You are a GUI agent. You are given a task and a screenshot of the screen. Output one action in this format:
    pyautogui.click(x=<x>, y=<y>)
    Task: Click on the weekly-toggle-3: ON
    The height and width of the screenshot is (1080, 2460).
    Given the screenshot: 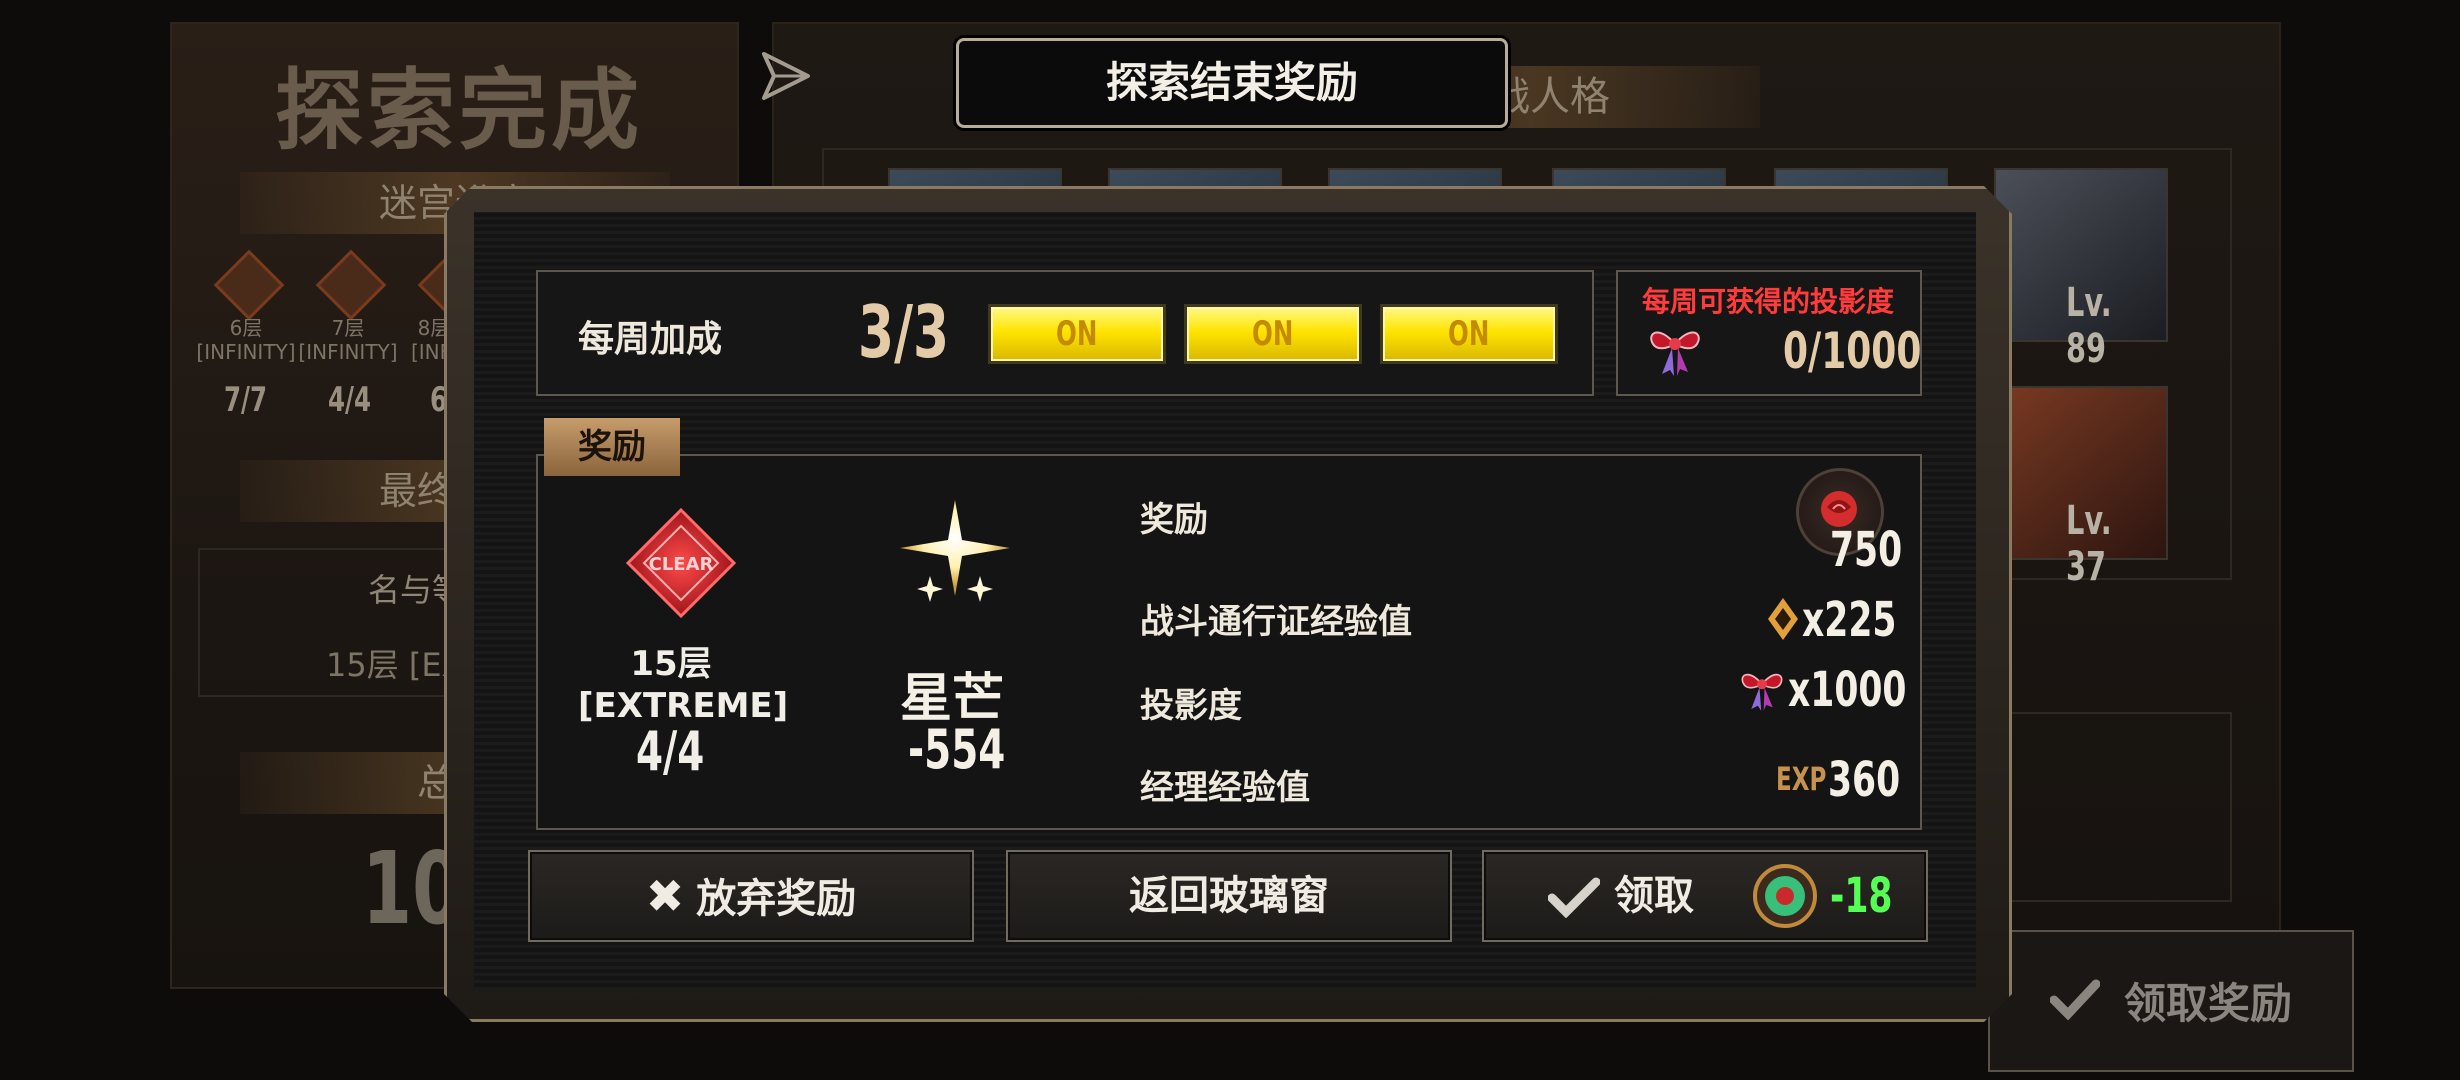 What is the action you would take?
    pyautogui.click(x=1469, y=334)
    